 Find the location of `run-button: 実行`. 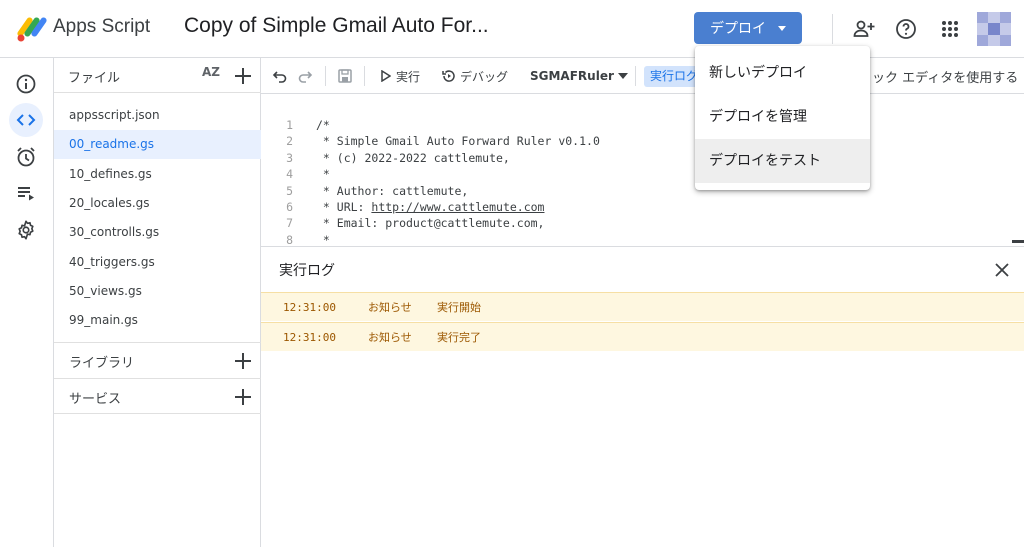

run-button: 実行 is located at coordinates (400, 76).